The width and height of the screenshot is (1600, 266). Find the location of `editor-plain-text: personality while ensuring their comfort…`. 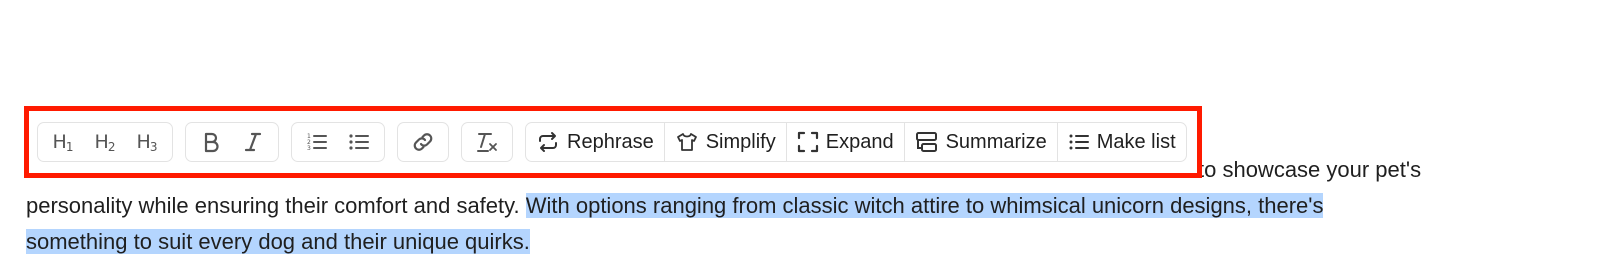

editor-plain-text: personality while ensuring their comfort… is located at coordinates (276, 205).